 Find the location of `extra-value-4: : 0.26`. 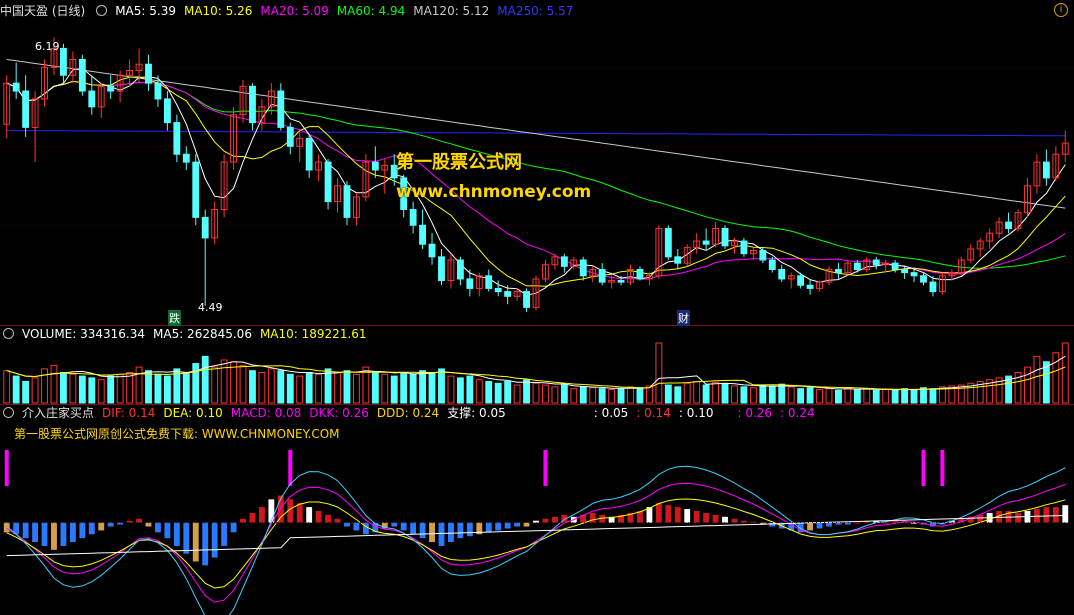

extra-value-4: : 0.26 is located at coordinates (755, 413).